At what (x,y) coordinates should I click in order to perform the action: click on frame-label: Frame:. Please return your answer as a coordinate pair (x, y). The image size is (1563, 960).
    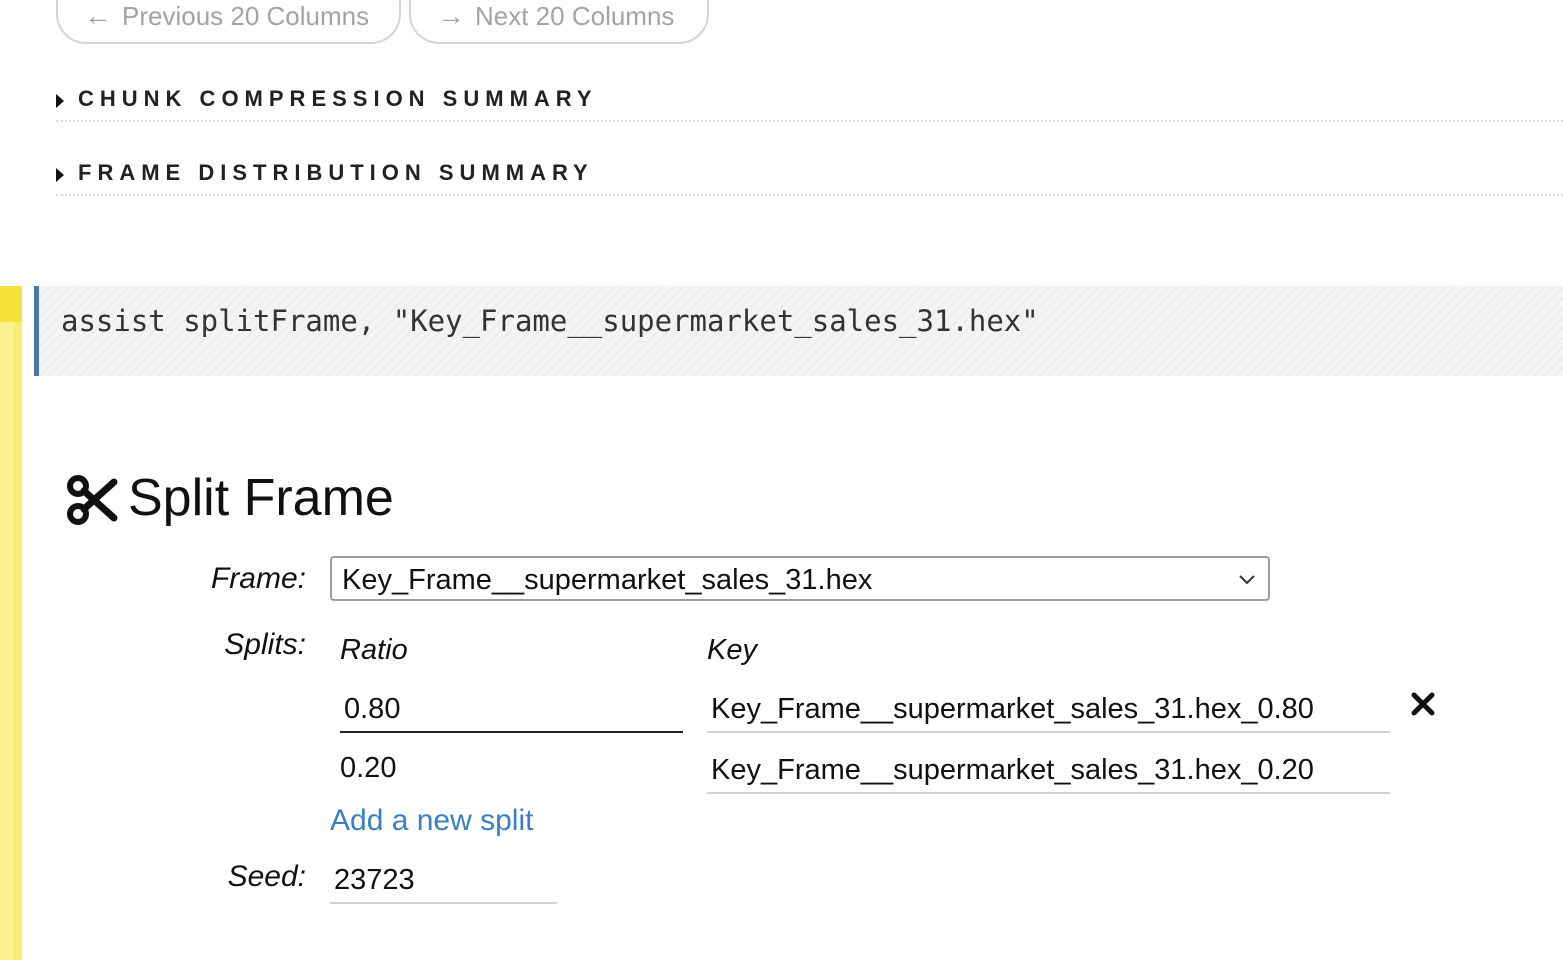
    Looking at the image, I should click on (258, 578).